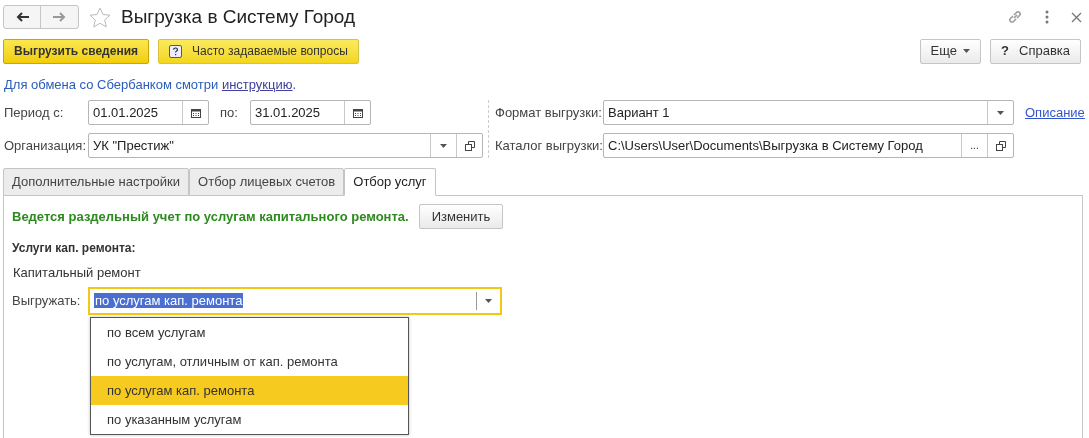 The height and width of the screenshot is (438, 1089). I want to click on tab: Отбор услуг, so click(390, 182).